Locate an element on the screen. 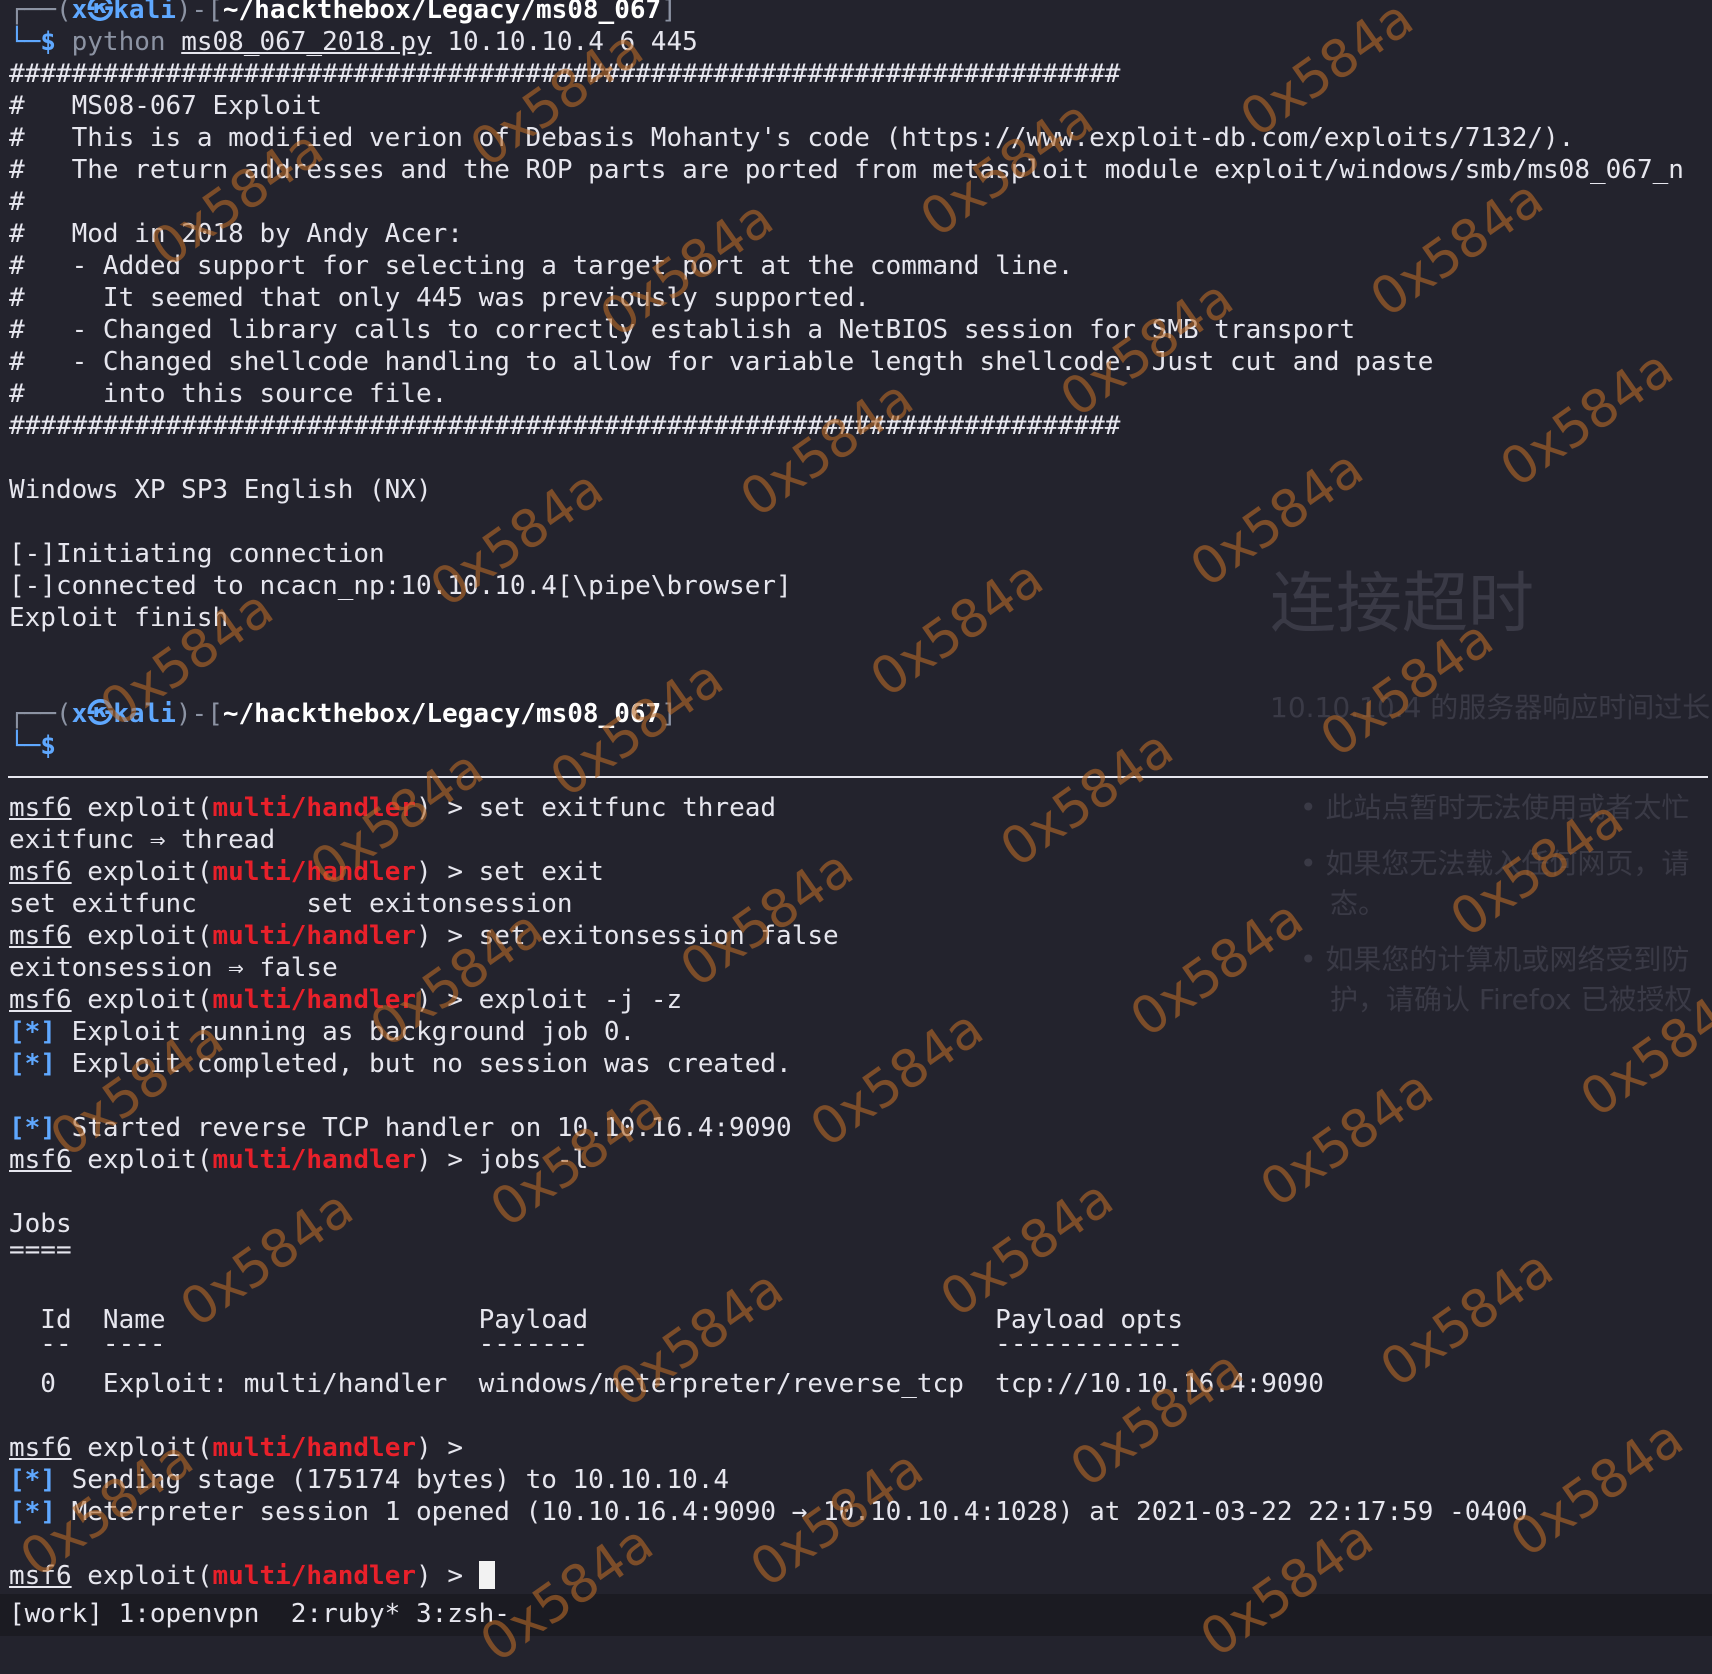 The image size is (1712, 1674). target-line: Windows XP SP3 English (NX) is located at coordinates (220, 490).